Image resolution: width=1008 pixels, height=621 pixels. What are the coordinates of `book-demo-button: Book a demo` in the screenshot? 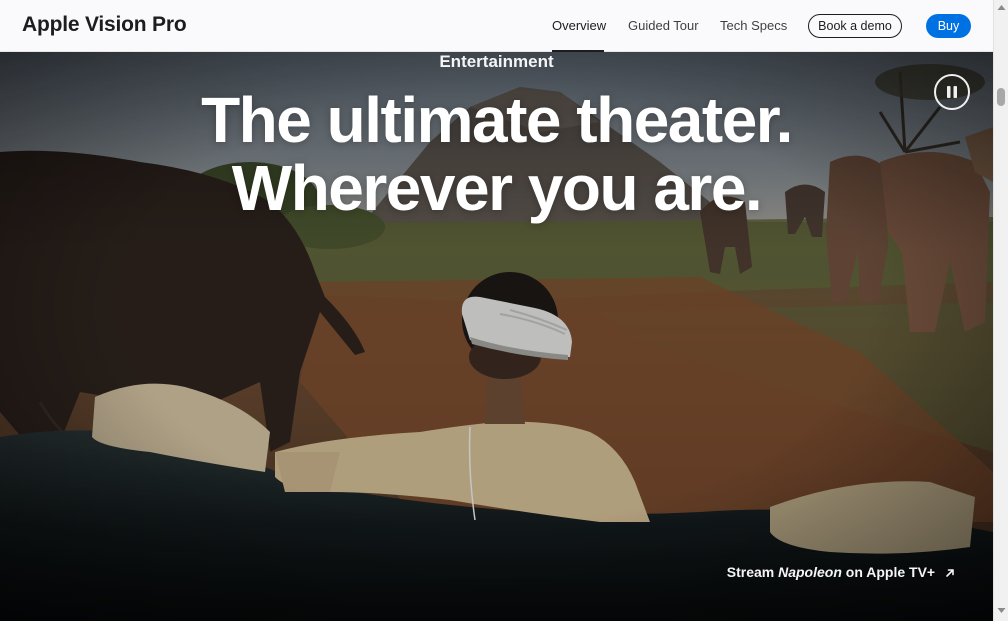 It's located at (855, 26).